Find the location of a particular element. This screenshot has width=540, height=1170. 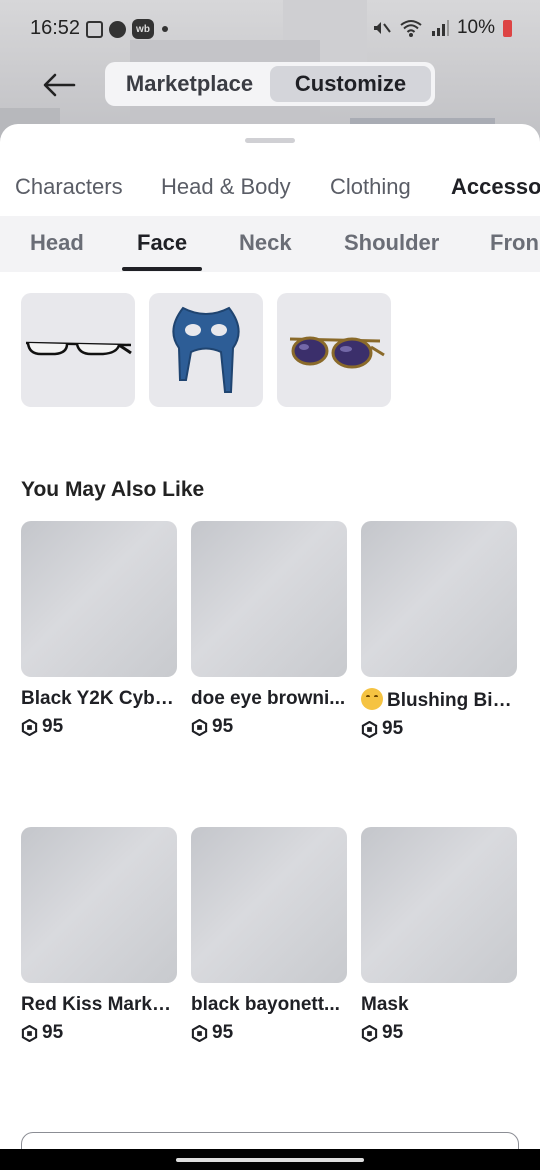

owned-item-mask is located at coordinates (206, 350).